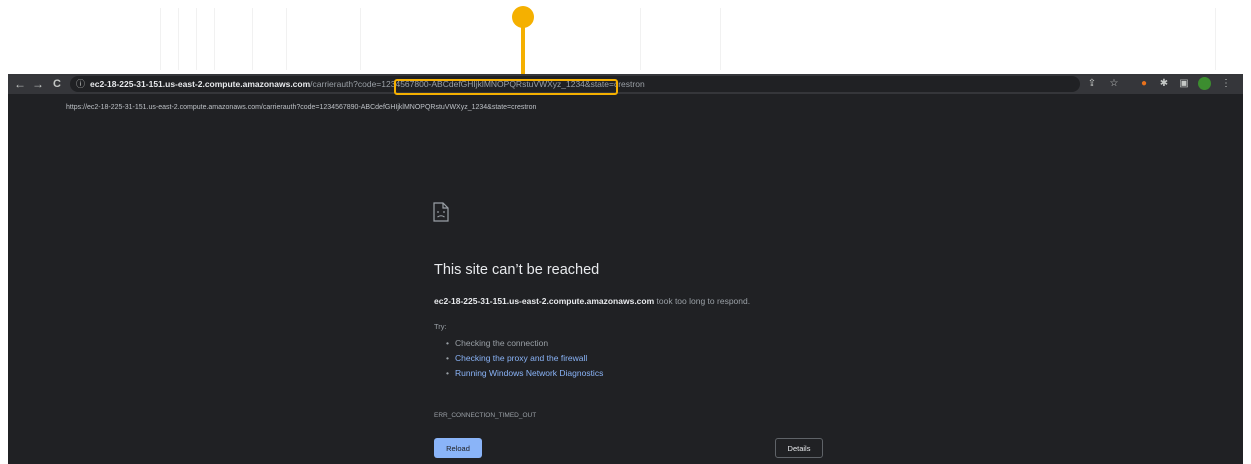  What do you see at coordinates (346, 84) in the screenshot?
I see `url-path: /carrierauth?code=` at bounding box center [346, 84].